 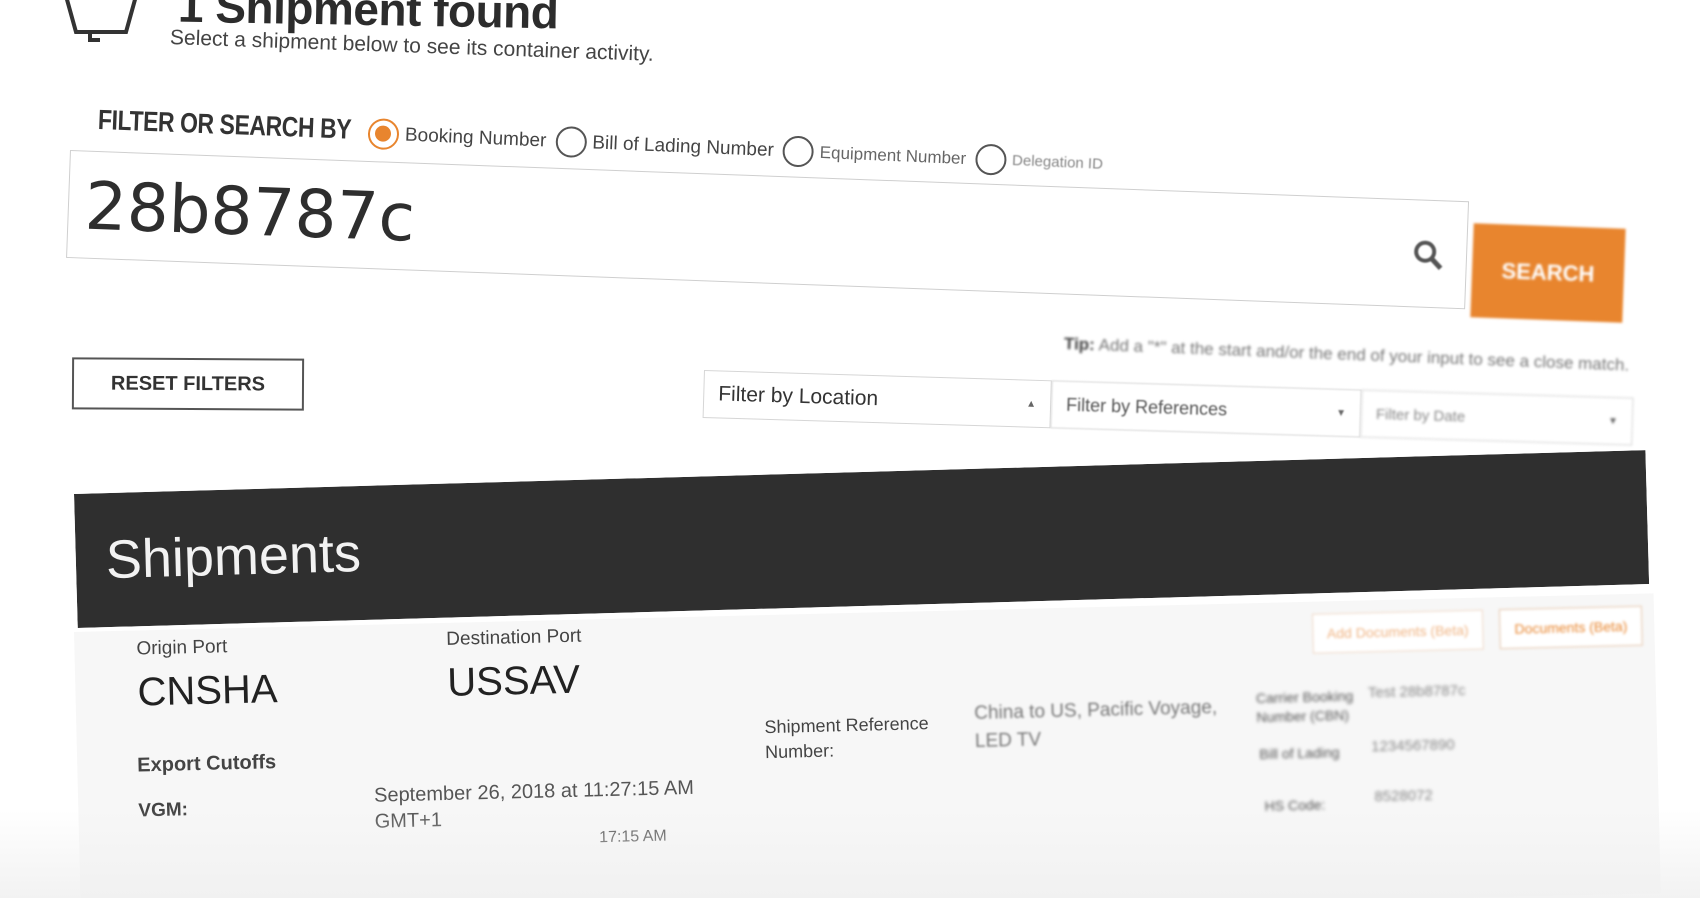 What do you see at coordinates (798, 396) in the screenshot?
I see `select-value: Filter by Location` at bounding box center [798, 396].